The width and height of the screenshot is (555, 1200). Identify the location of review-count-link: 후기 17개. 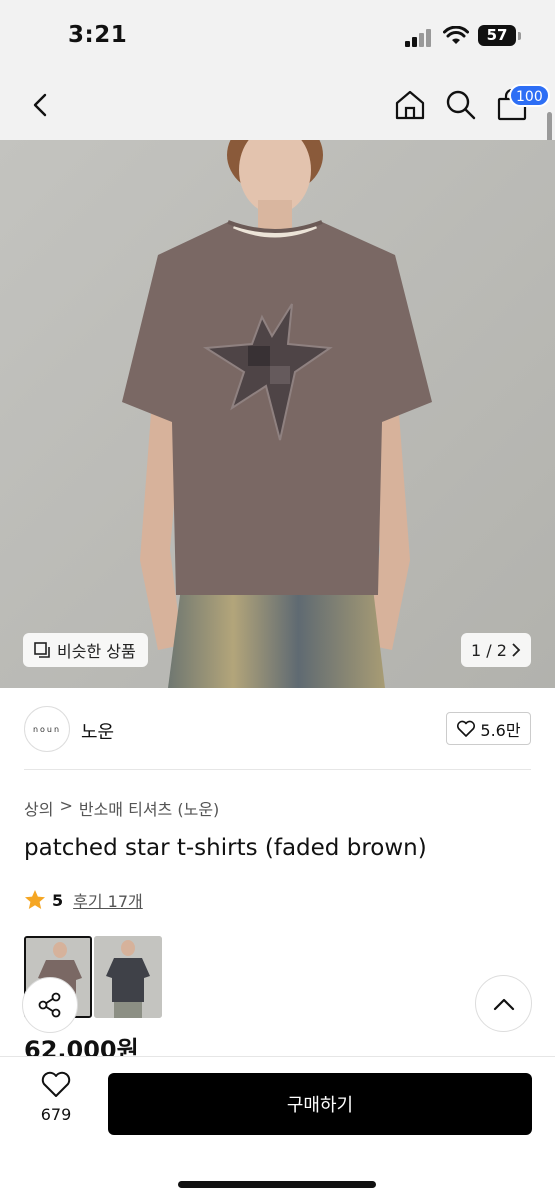
(108, 900).